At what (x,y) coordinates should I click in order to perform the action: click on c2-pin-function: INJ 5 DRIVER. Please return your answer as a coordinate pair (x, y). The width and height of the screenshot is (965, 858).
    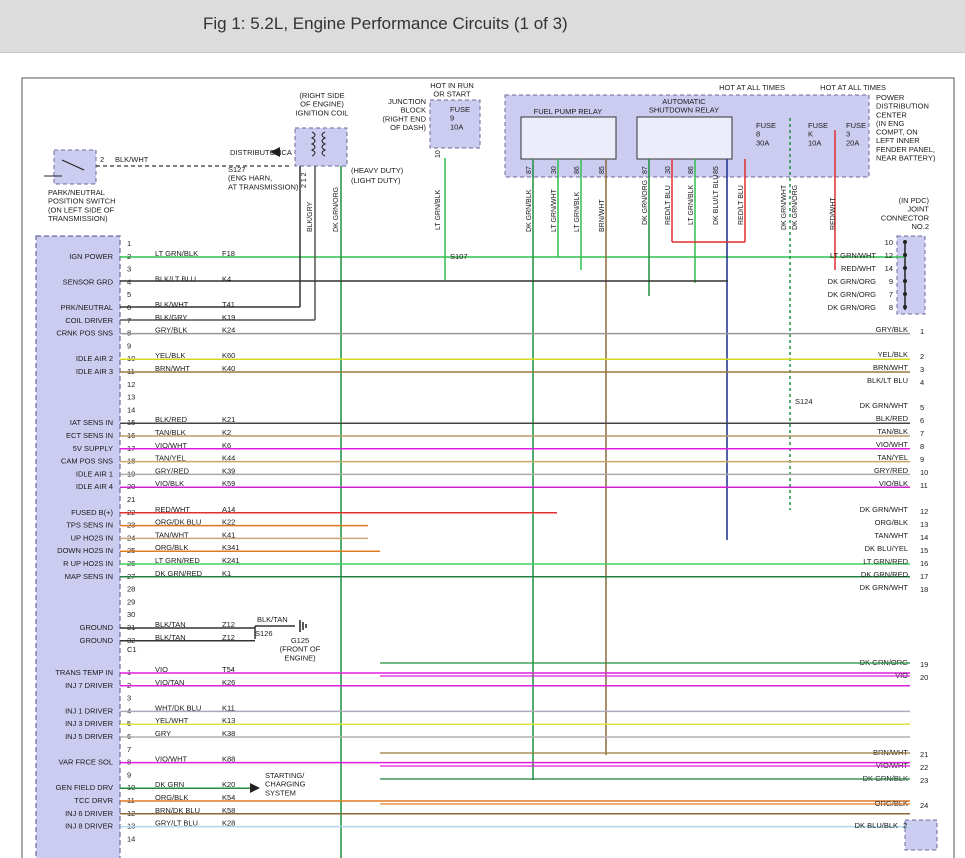
    Looking at the image, I should click on (89, 736).